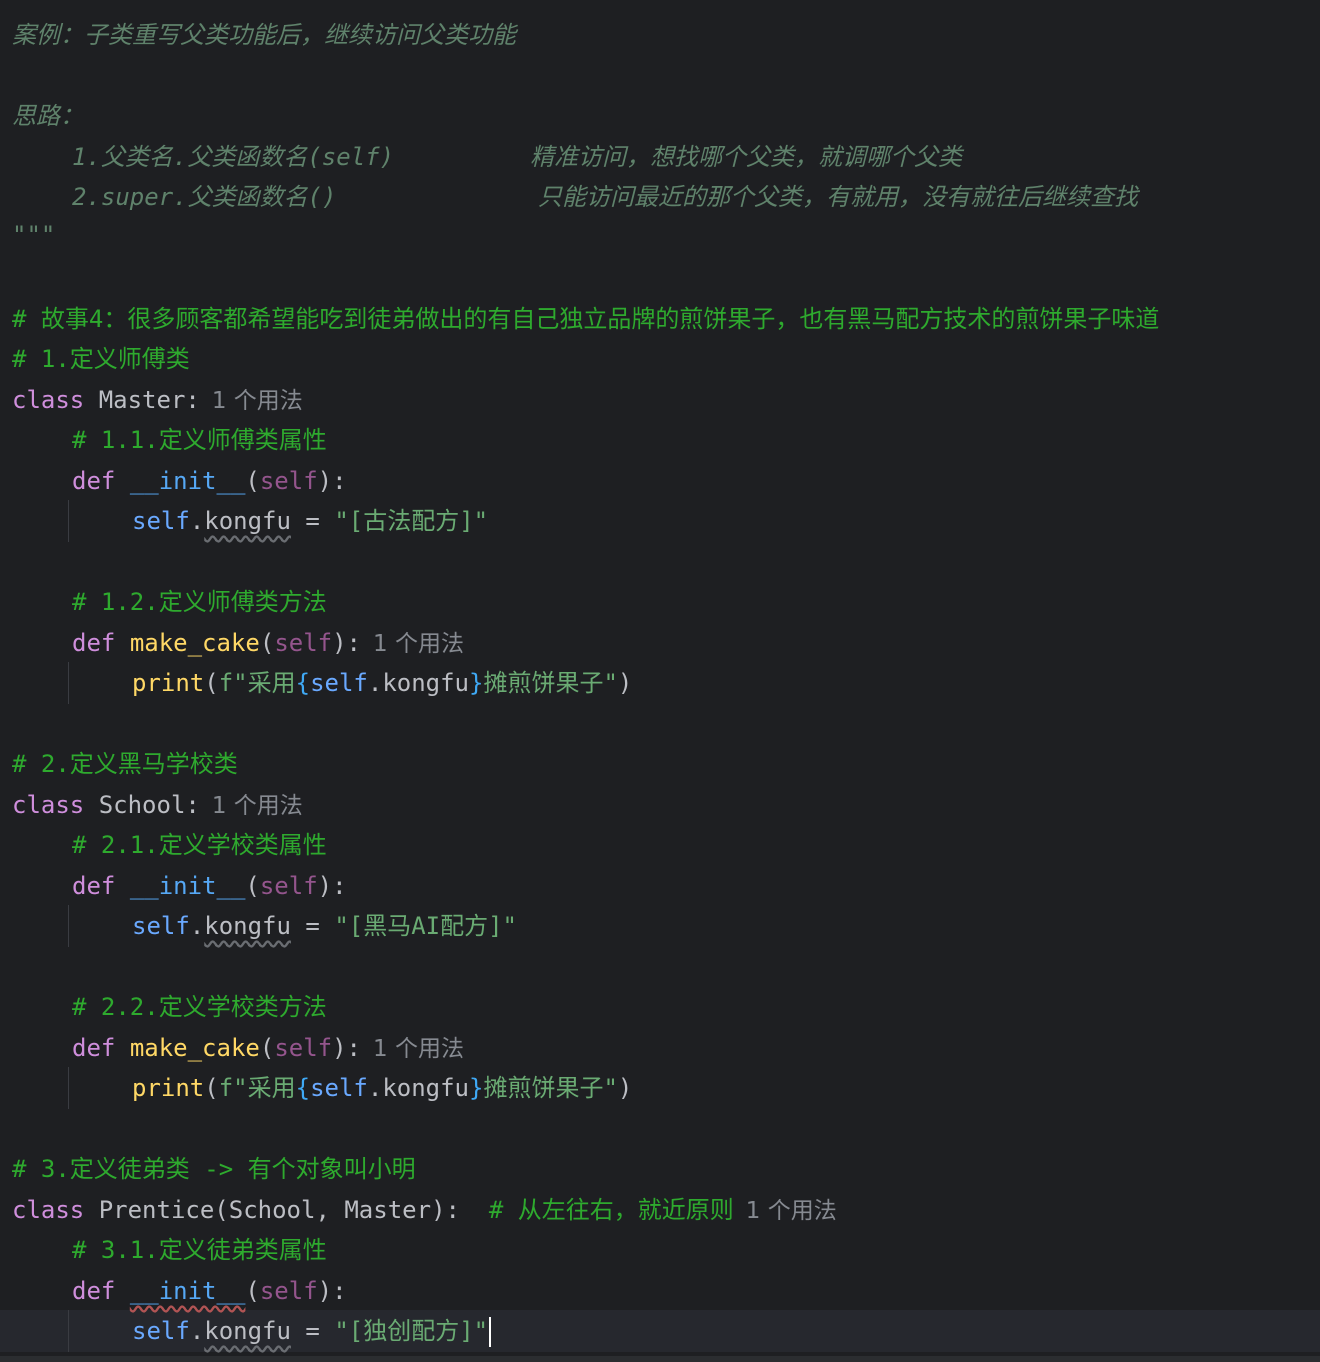 The image size is (1320, 1362). Describe the element at coordinates (142, 400) in the screenshot. I see `class-name-master: Master` at that location.